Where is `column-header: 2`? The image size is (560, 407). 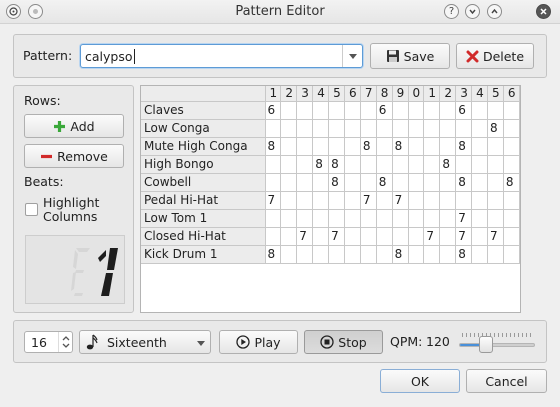 column-header: 2 is located at coordinates (448, 94).